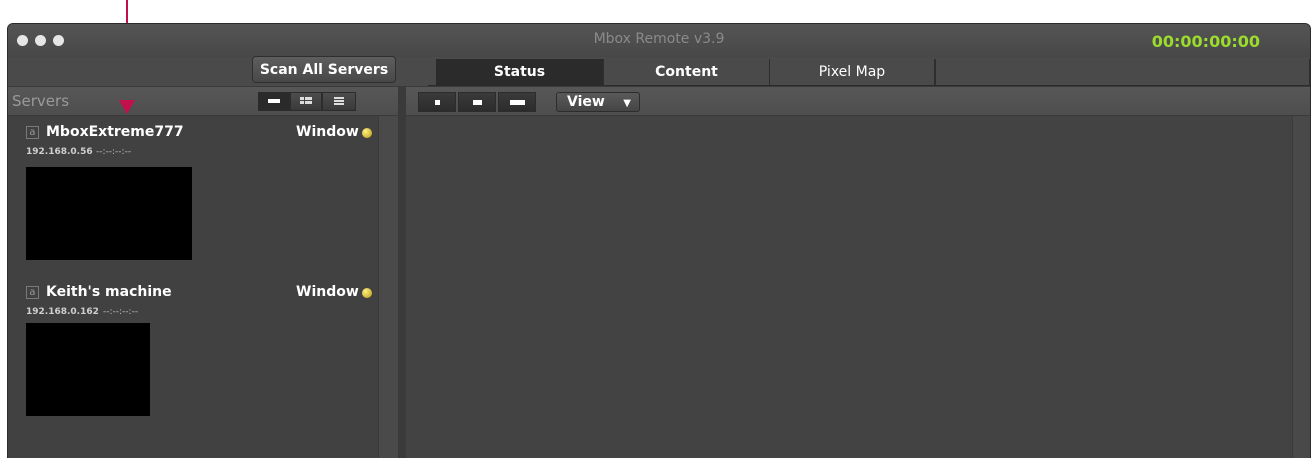 The height and width of the screenshot is (458, 1312). What do you see at coordinates (109, 292) in the screenshot?
I see `server-name: Keith's machine` at bounding box center [109, 292].